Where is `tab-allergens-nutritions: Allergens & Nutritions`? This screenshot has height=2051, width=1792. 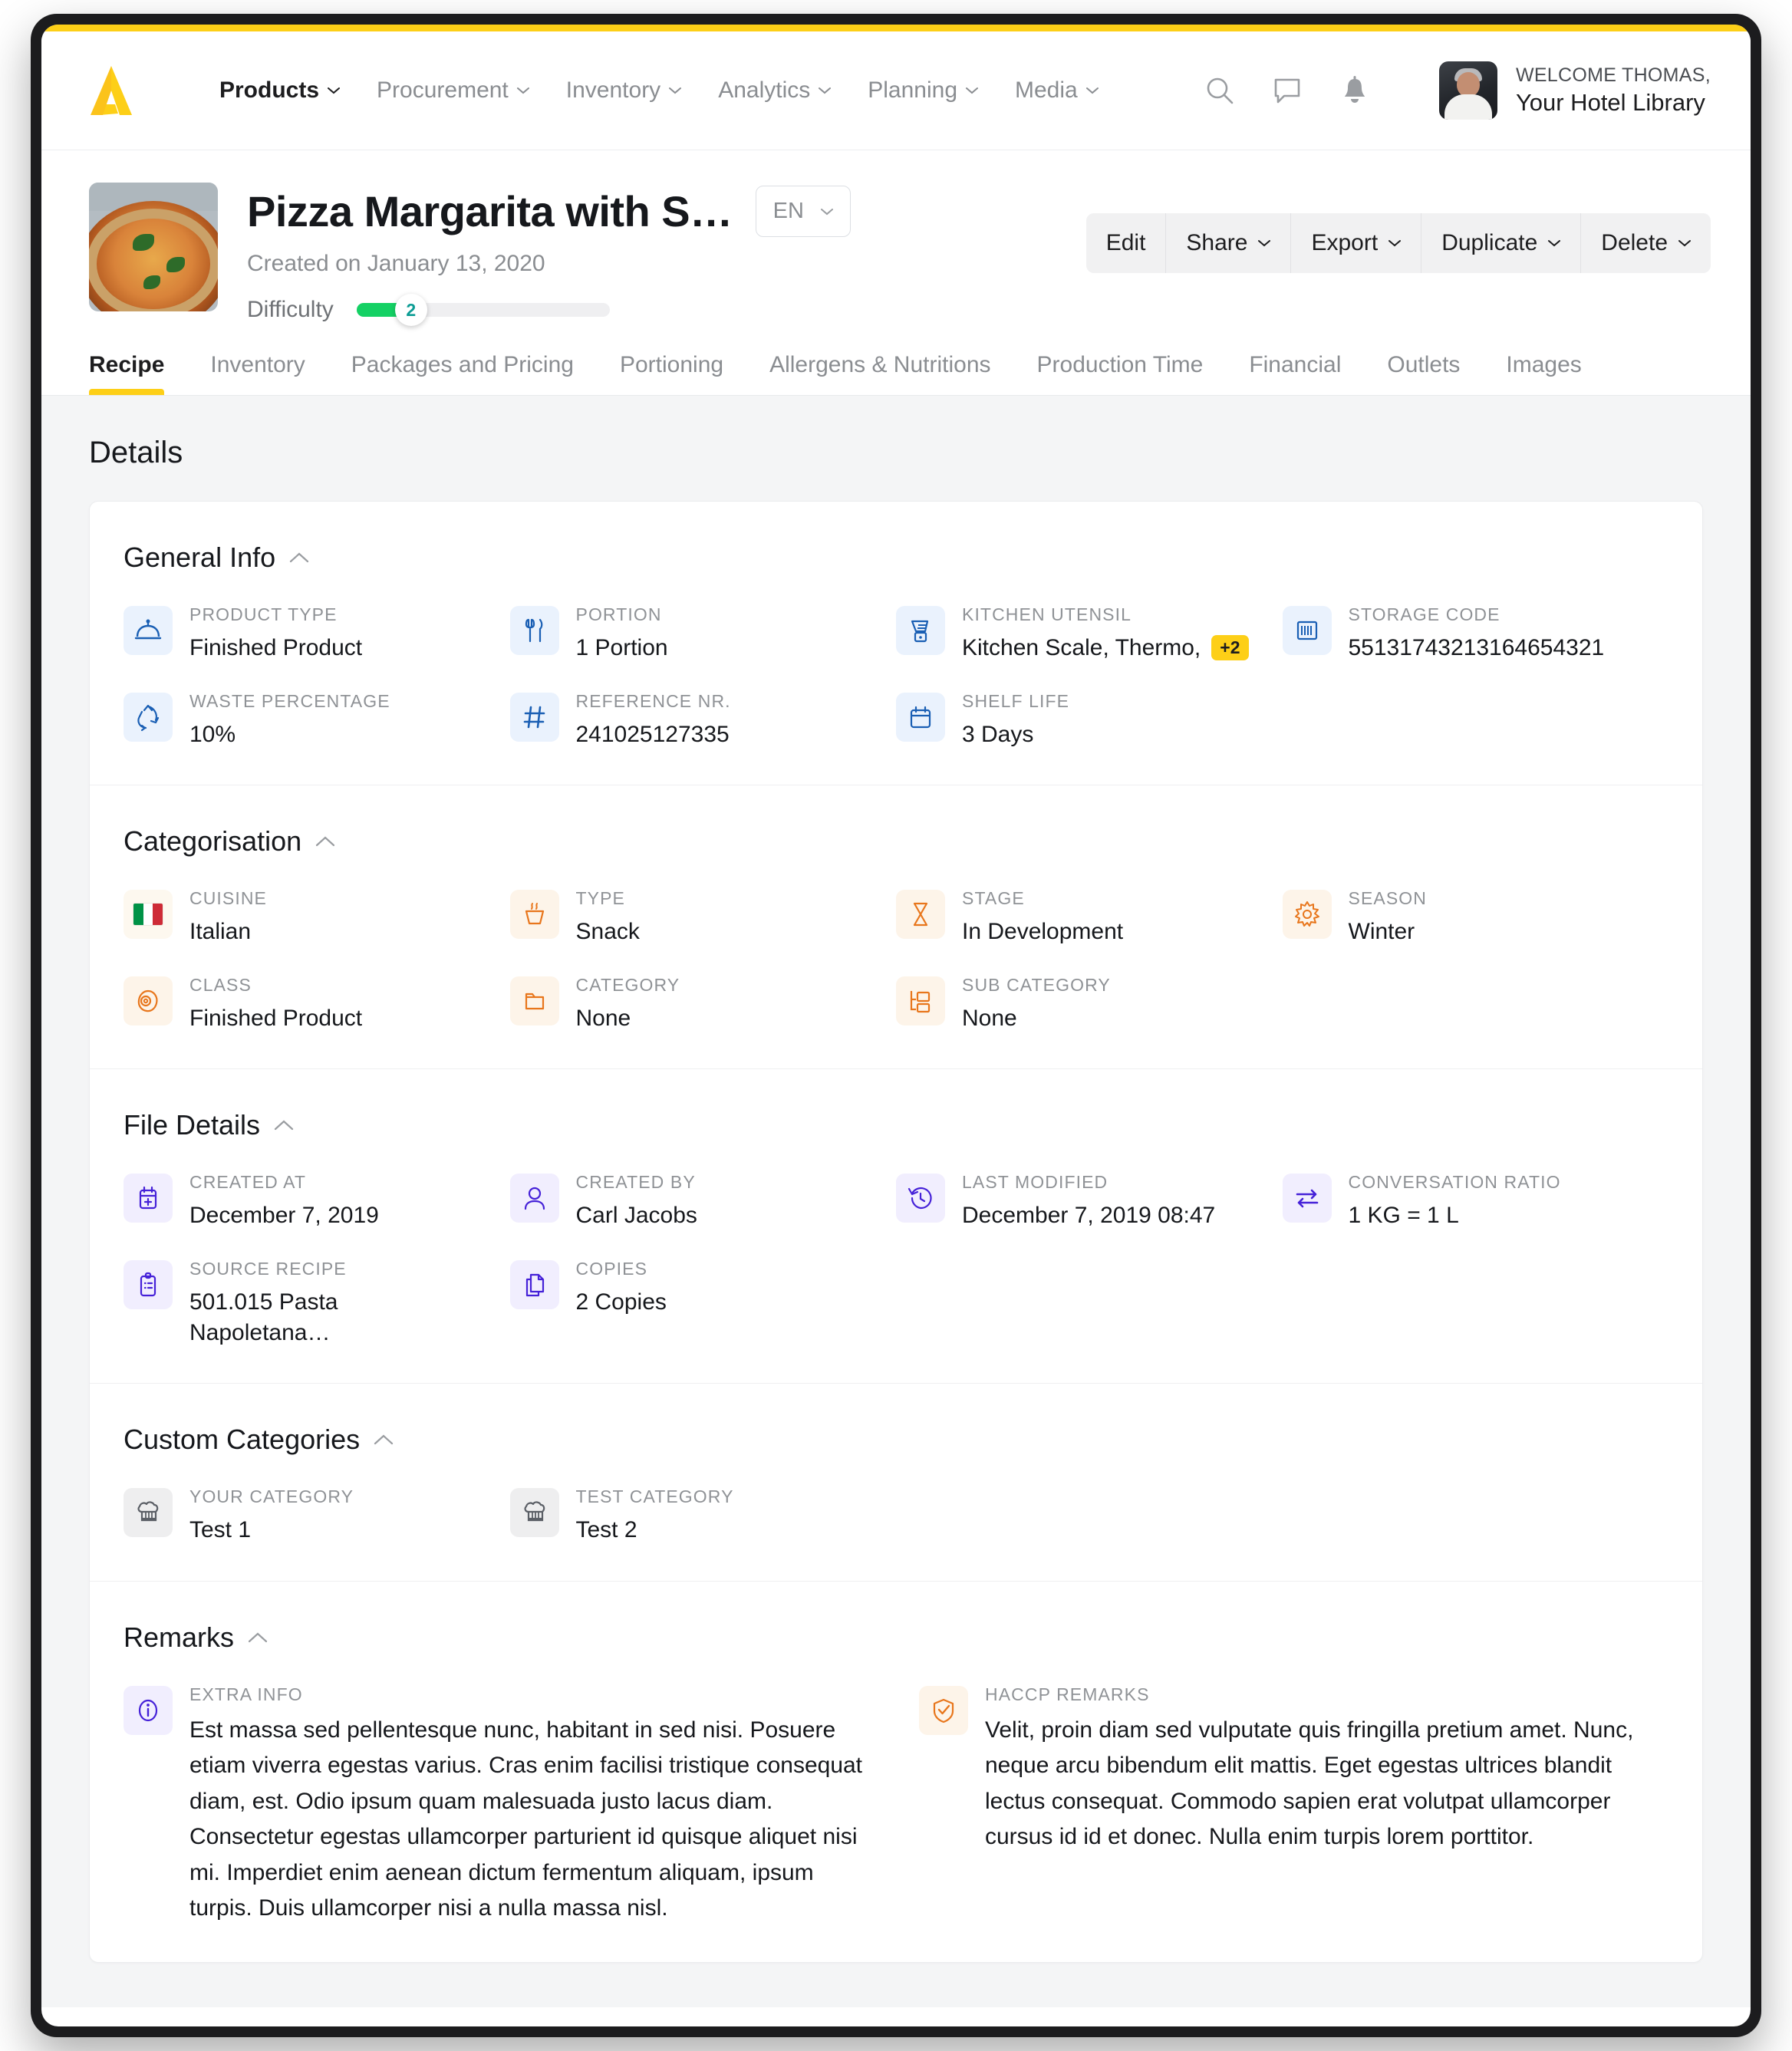 tab-allergens-nutritions: Allergens & Nutritions is located at coordinates (879, 374).